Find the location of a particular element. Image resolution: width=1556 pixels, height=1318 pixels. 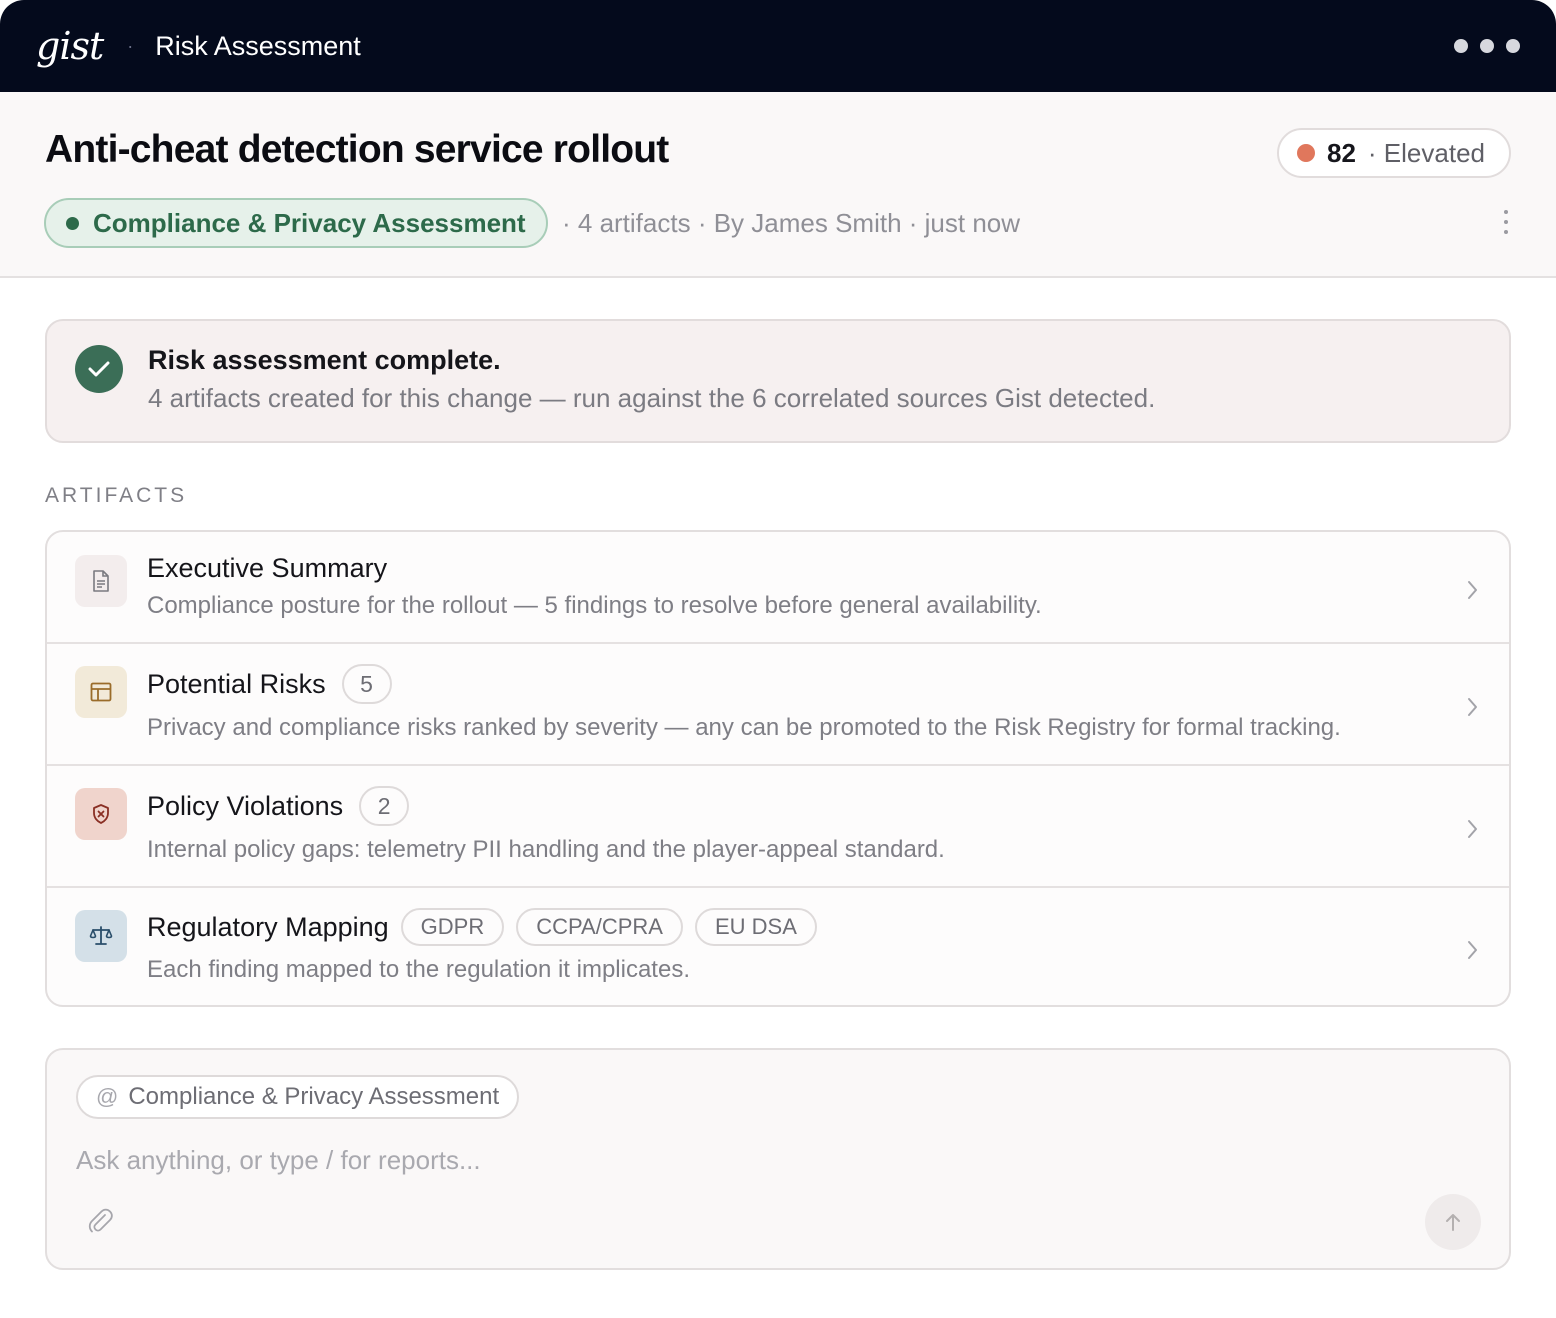

regulation-tag-eu-dsa: EU DSA is located at coordinates (755, 927).